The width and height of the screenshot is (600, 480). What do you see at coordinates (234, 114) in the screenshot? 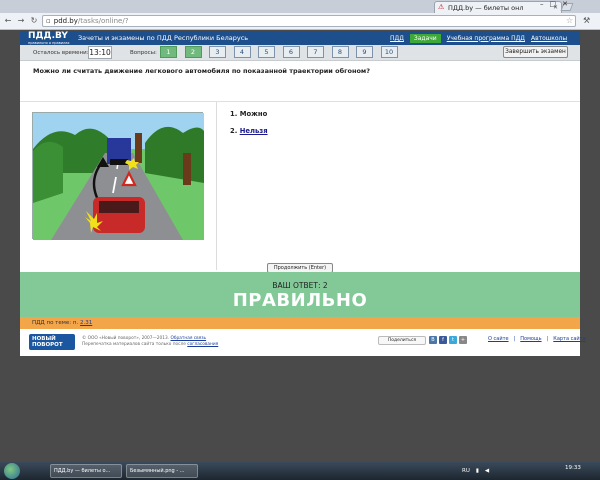
I see `answer-number: 1.` at bounding box center [234, 114].